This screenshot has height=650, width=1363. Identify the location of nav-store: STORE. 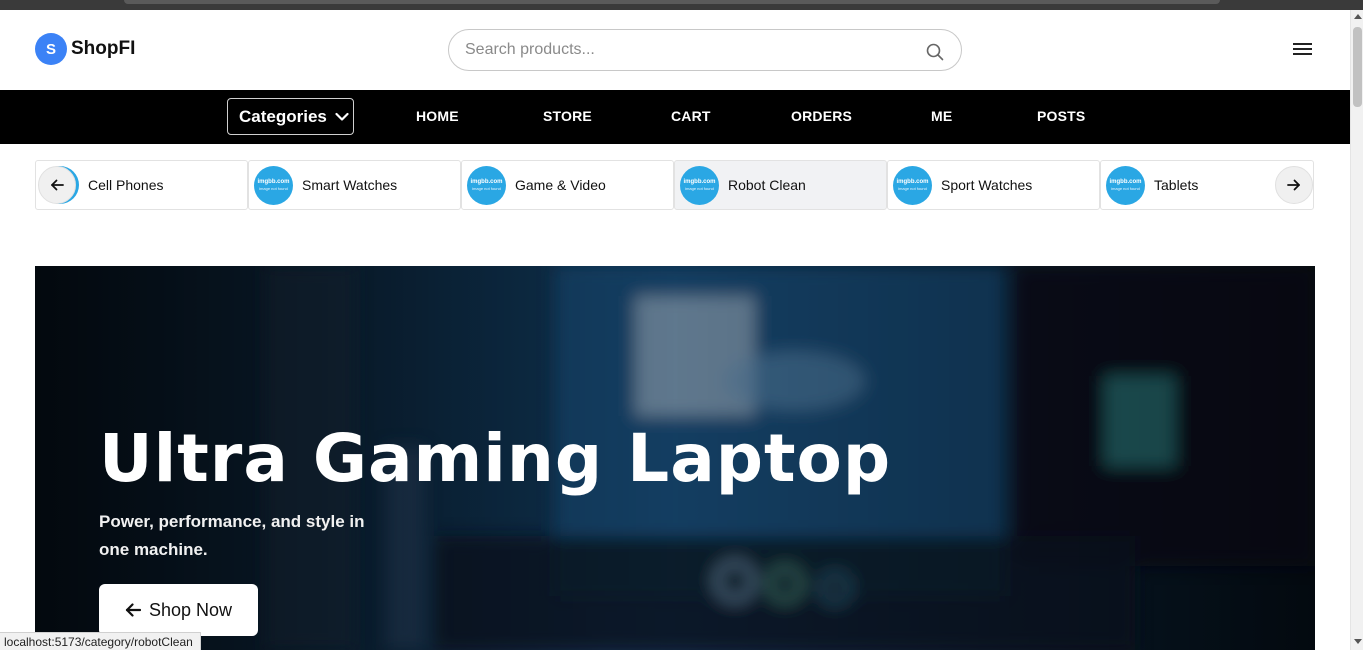
(567, 116).